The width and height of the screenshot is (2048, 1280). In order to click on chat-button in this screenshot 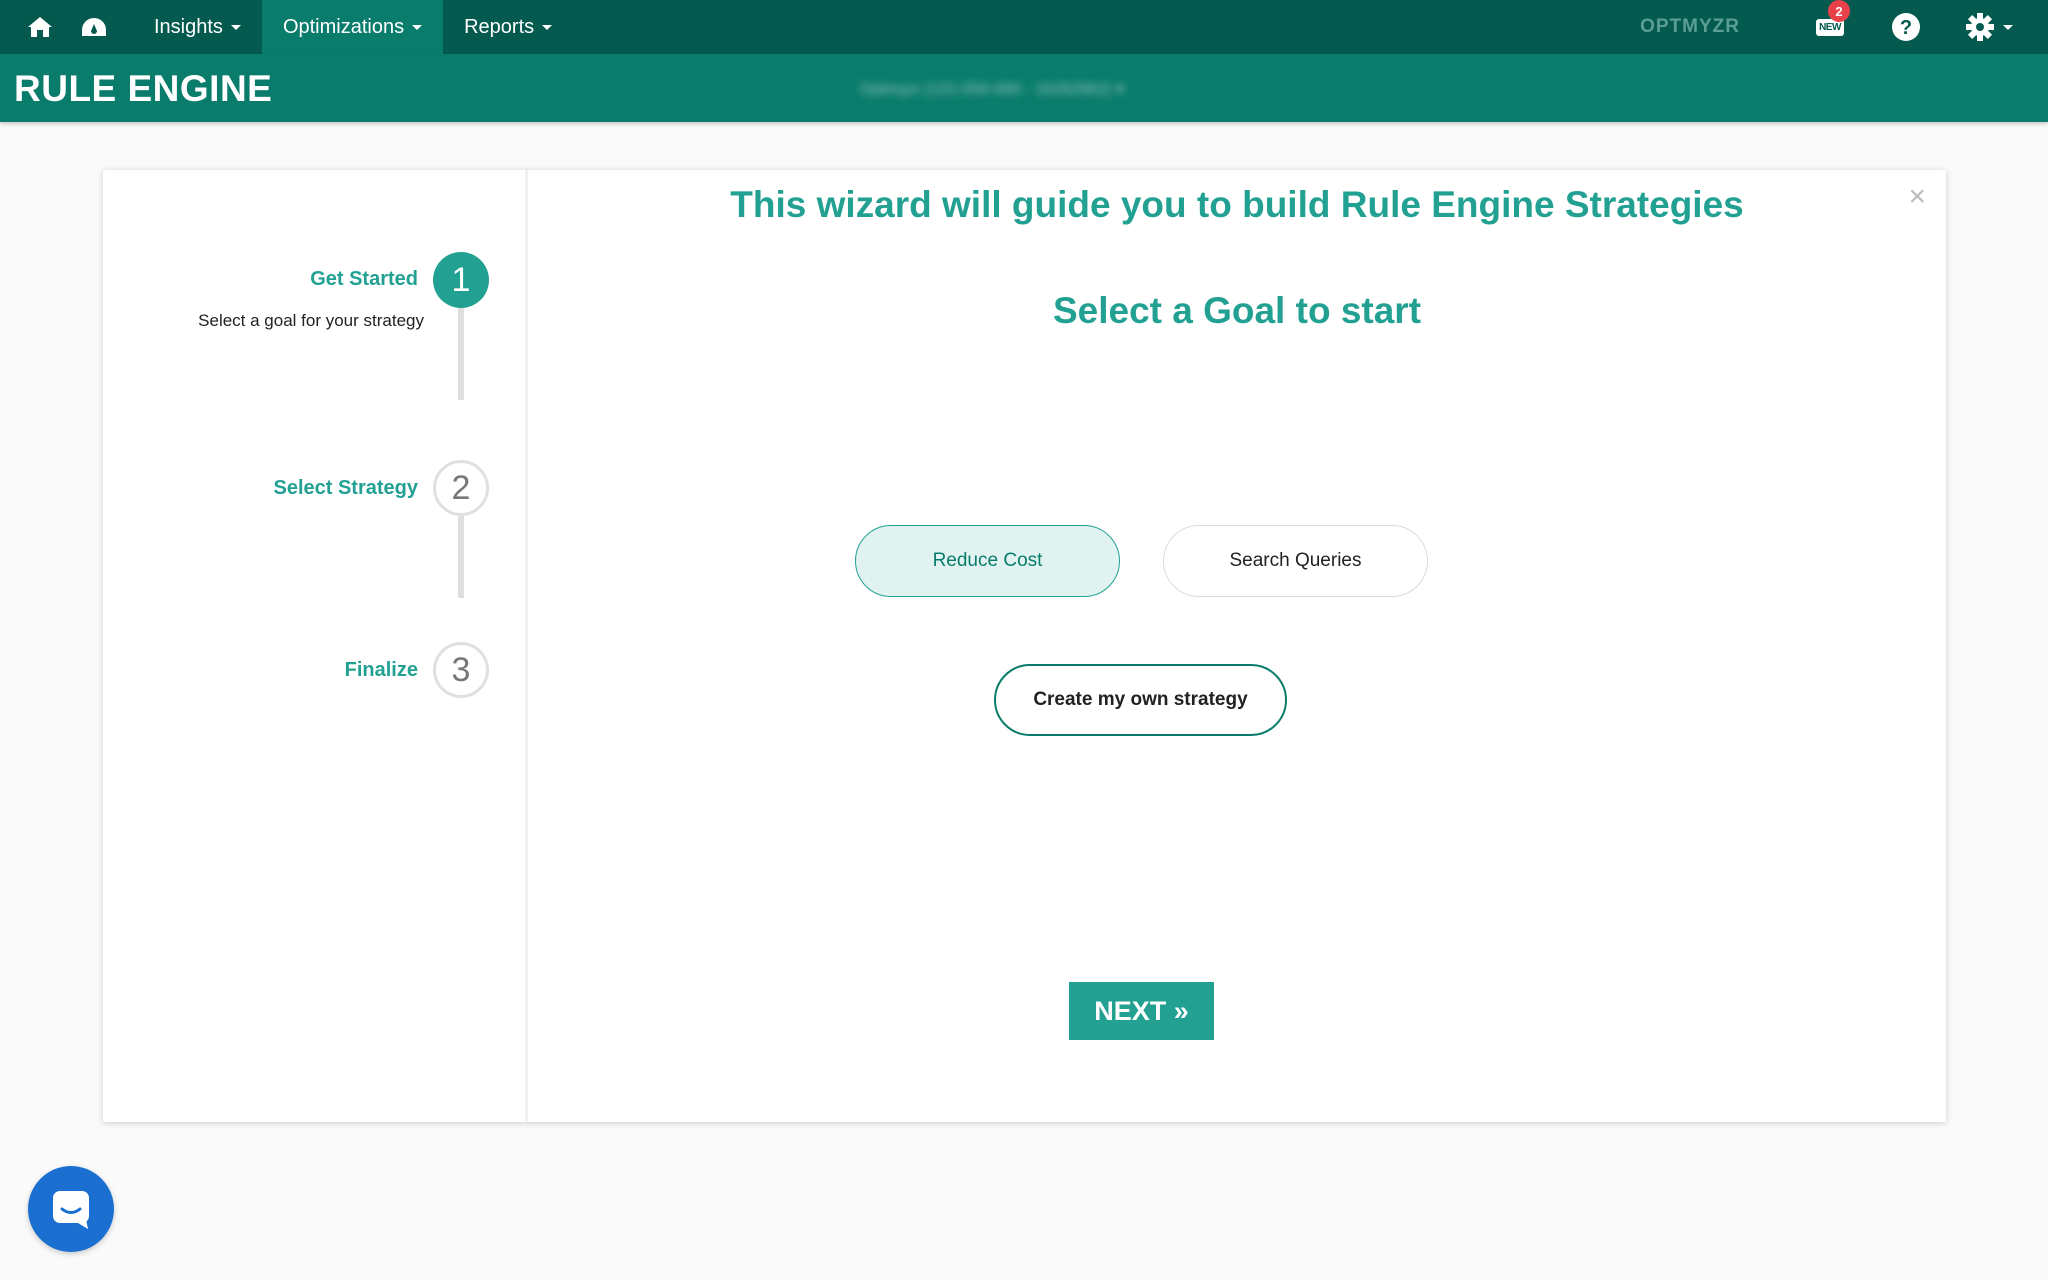, I will do `click(71, 1209)`.